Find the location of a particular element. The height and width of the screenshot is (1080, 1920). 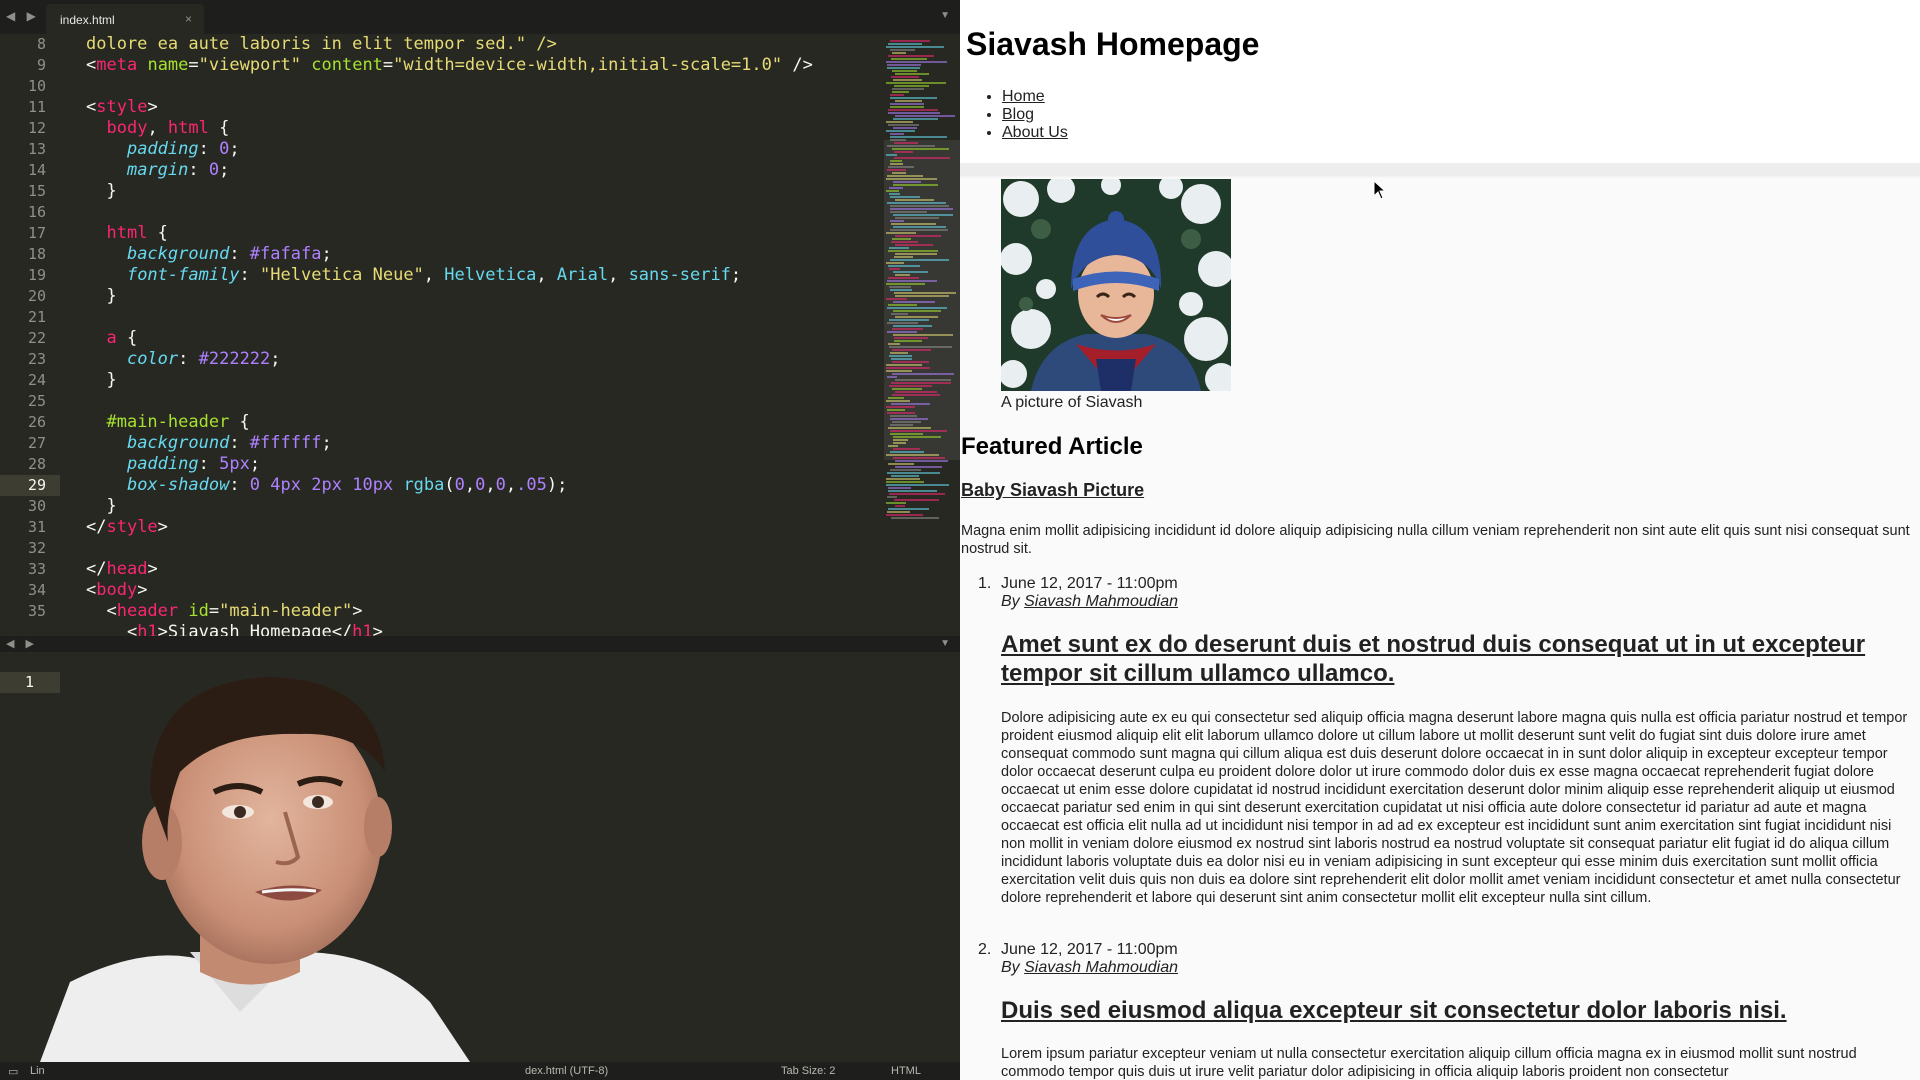

nav-link-blog: Blog is located at coordinates (1018, 114).